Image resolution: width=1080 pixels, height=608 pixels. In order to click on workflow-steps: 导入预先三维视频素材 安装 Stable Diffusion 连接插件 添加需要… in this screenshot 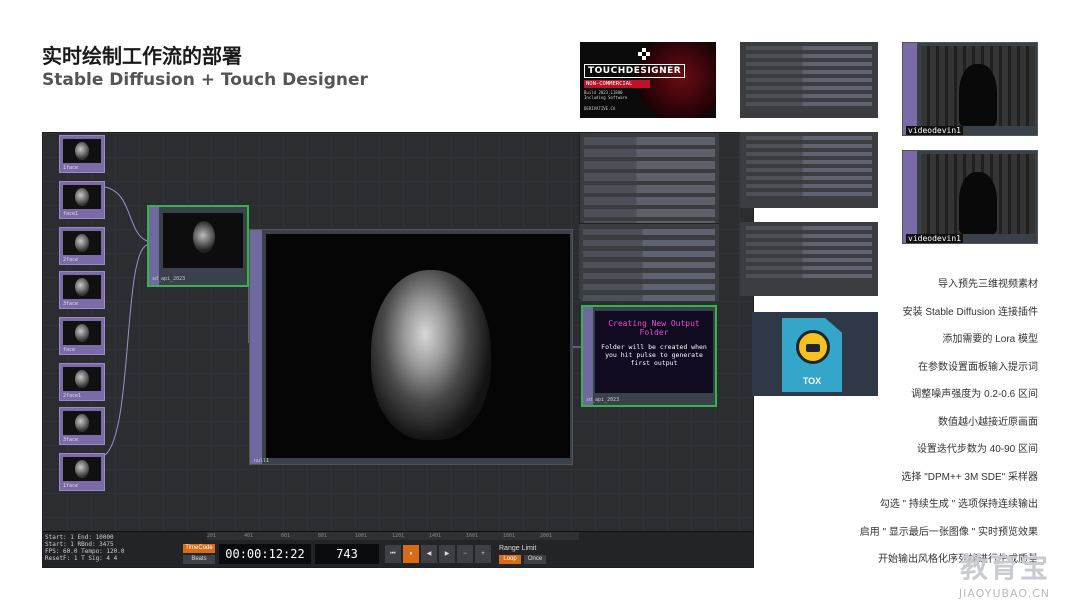, I will do `click(949, 429)`.